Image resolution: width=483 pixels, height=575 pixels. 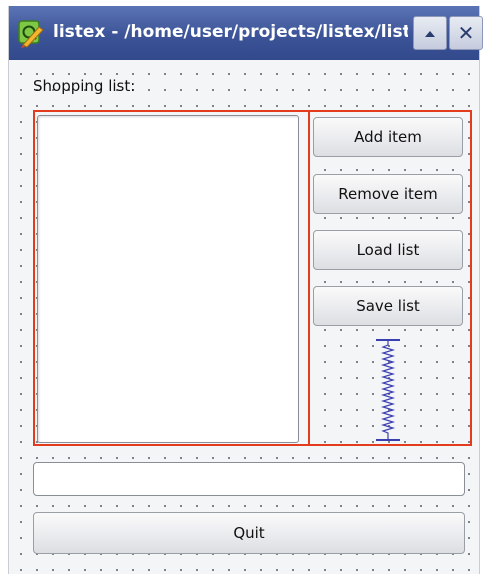 I want to click on load-list-button: Load list, so click(x=388, y=250).